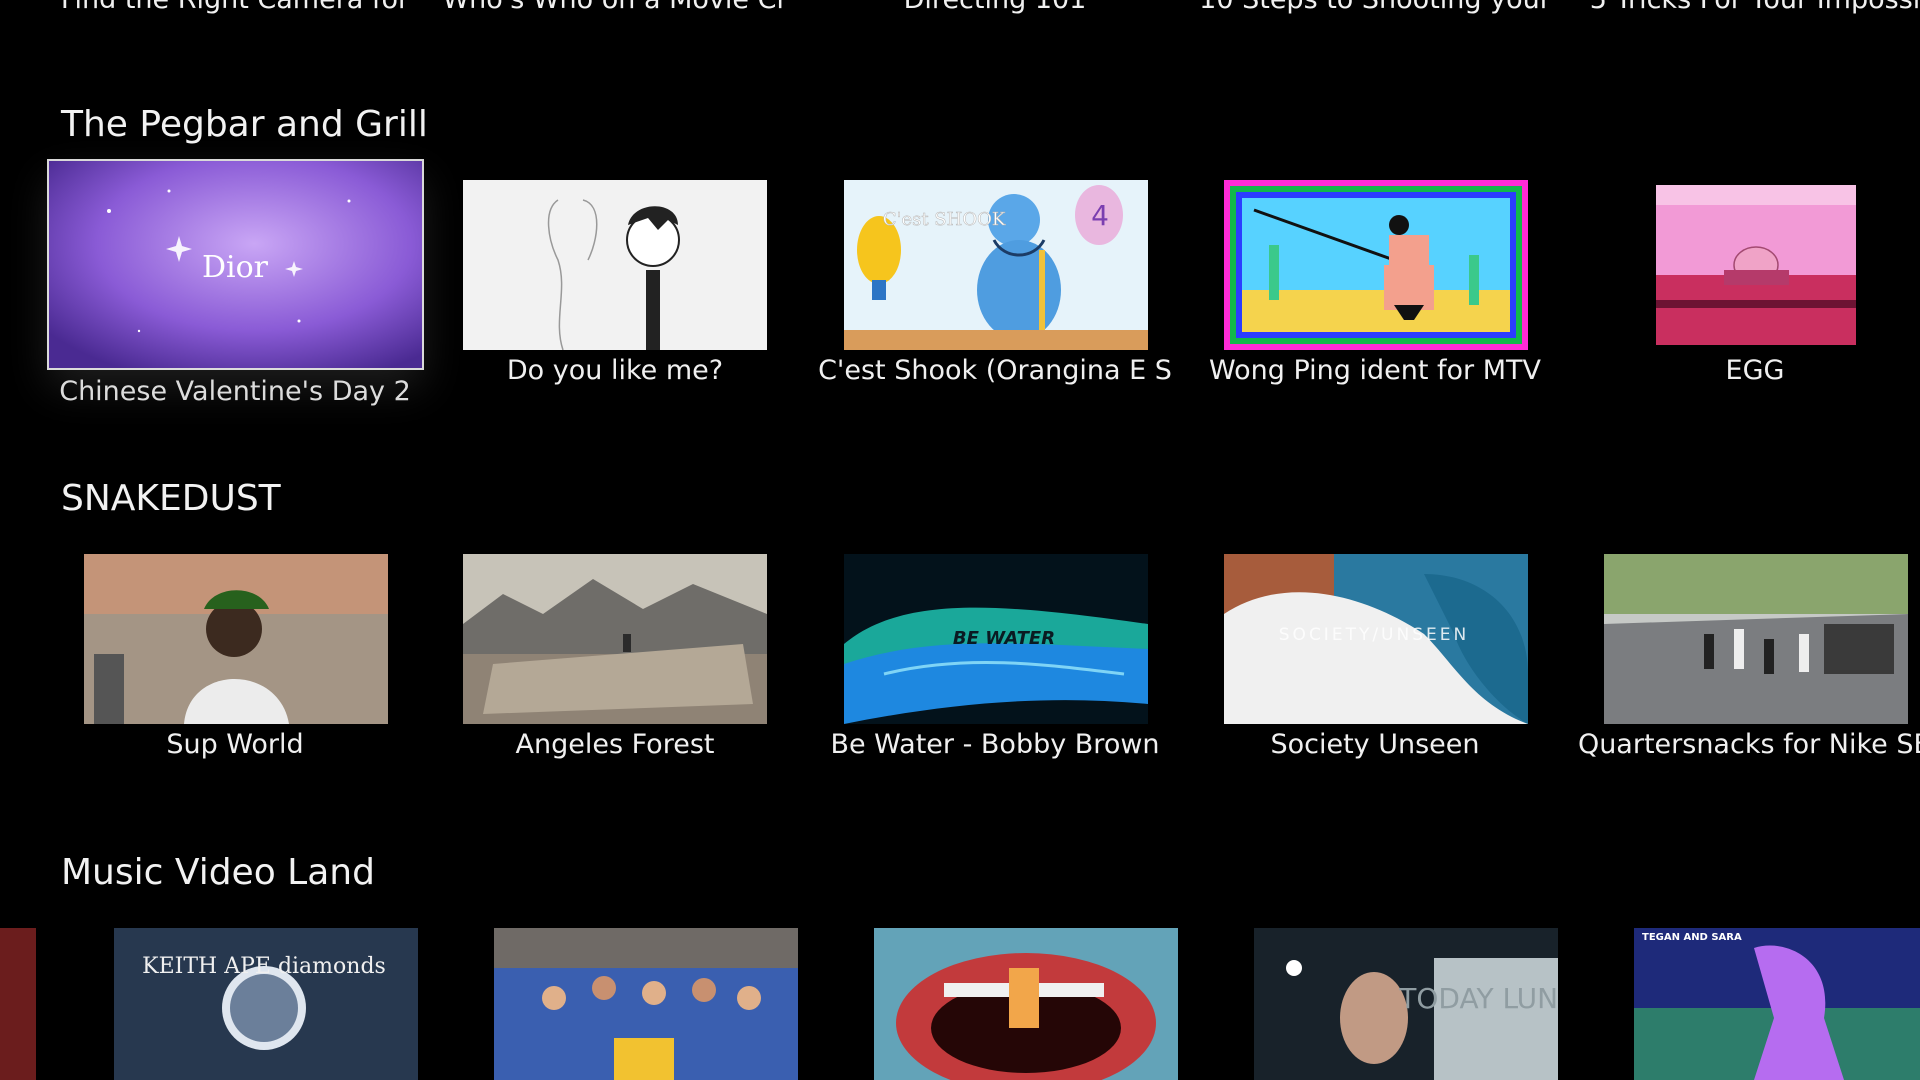 Image resolution: width=1920 pixels, height=1080 pixels. What do you see at coordinates (1692, 937) in the screenshot?
I see `thumb-text: TEGAN AND SARA` at bounding box center [1692, 937].